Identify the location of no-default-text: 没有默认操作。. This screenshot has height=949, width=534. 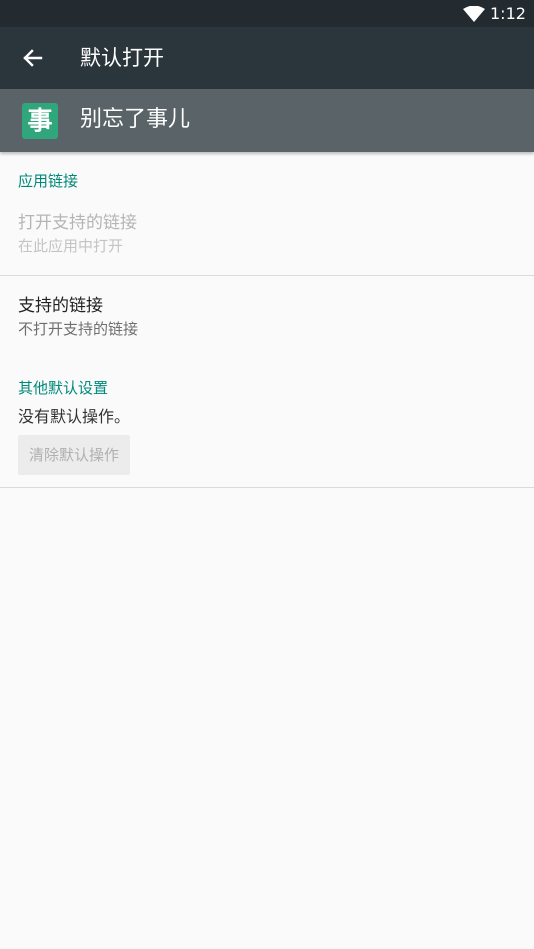
(74, 416).